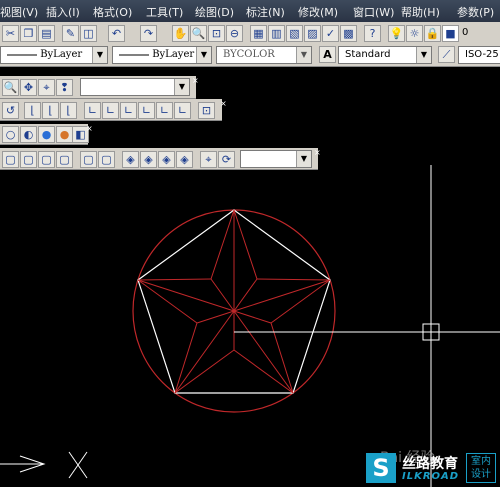 The image size is (500, 487). What do you see at coordinates (164, 110) in the screenshot?
I see `ucs-x-icon: ∟` at bounding box center [164, 110].